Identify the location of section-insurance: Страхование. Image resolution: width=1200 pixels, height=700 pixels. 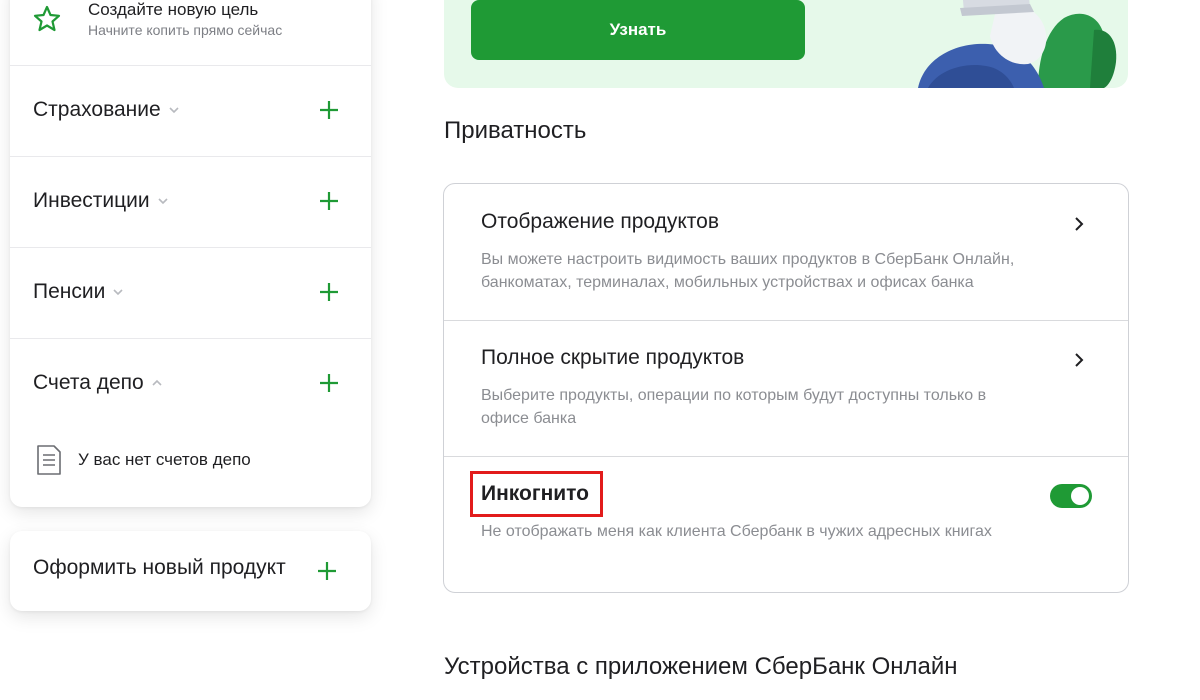
(190, 111).